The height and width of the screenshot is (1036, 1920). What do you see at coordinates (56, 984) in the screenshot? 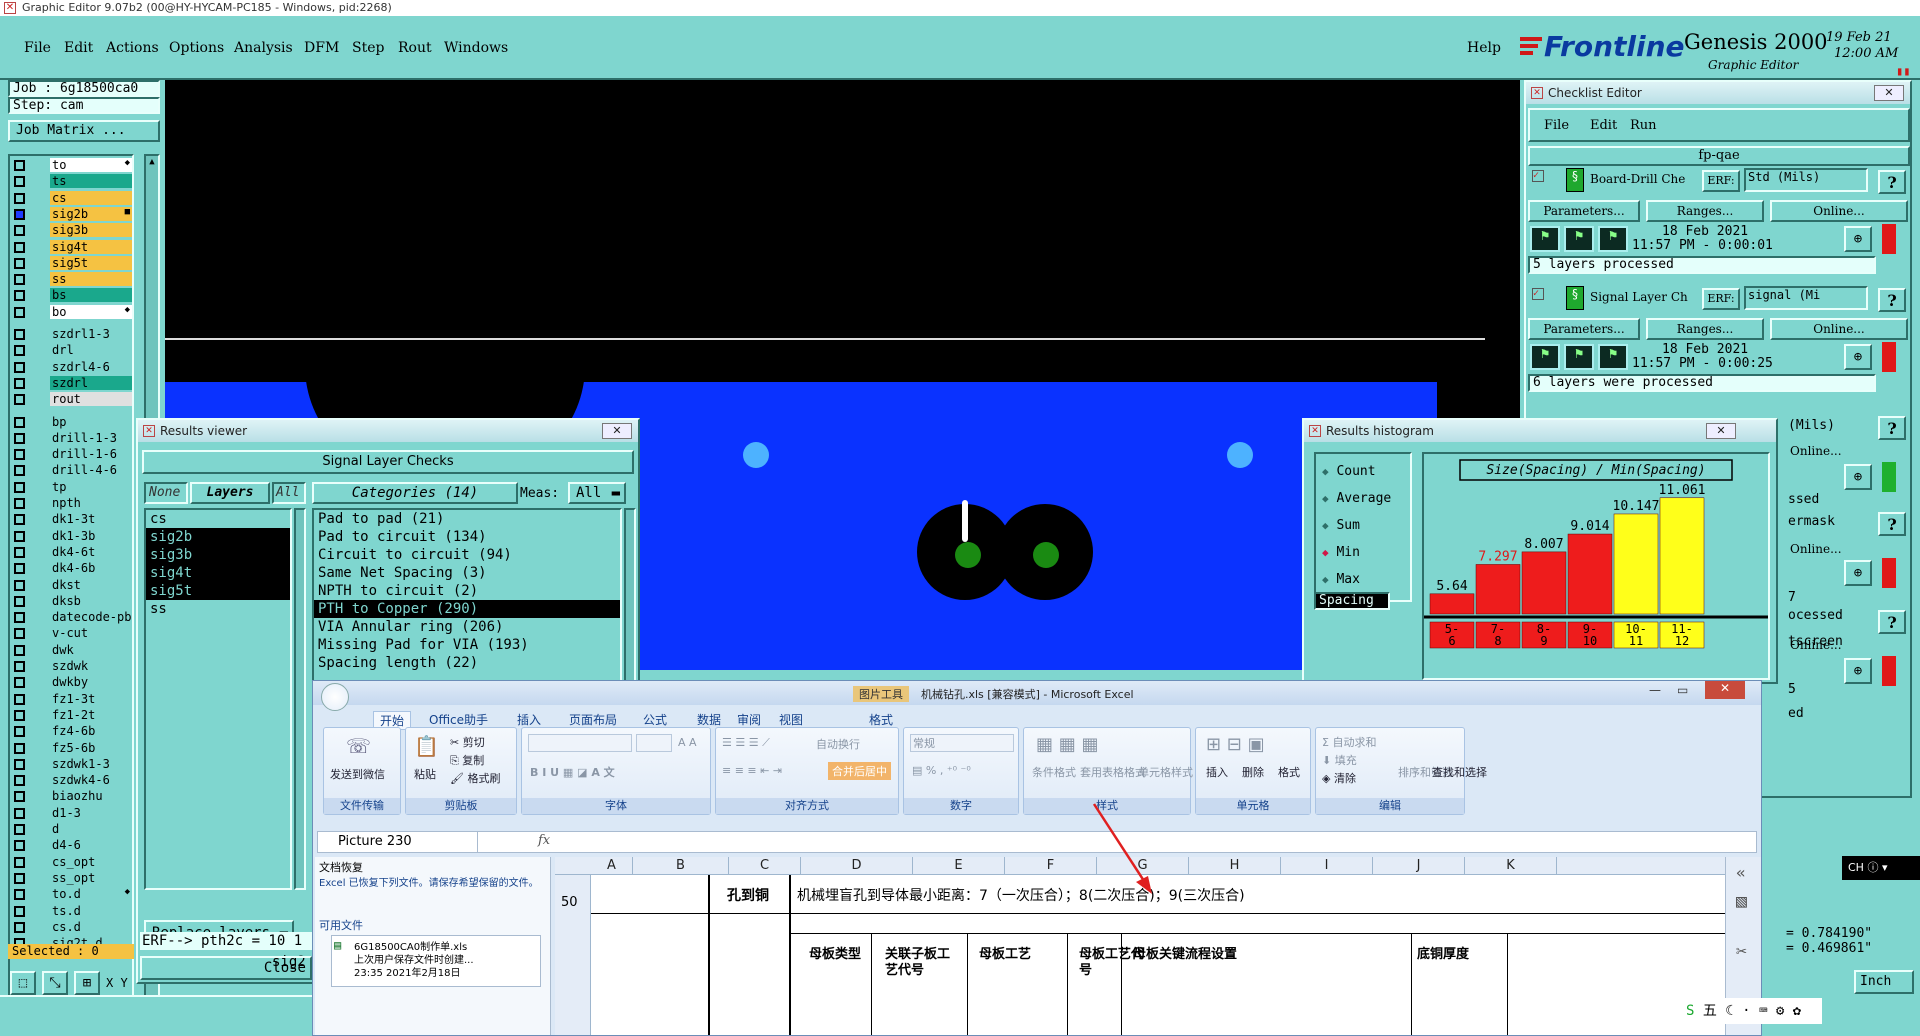
I see `tool-button-2: ⤡` at bounding box center [56, 984].